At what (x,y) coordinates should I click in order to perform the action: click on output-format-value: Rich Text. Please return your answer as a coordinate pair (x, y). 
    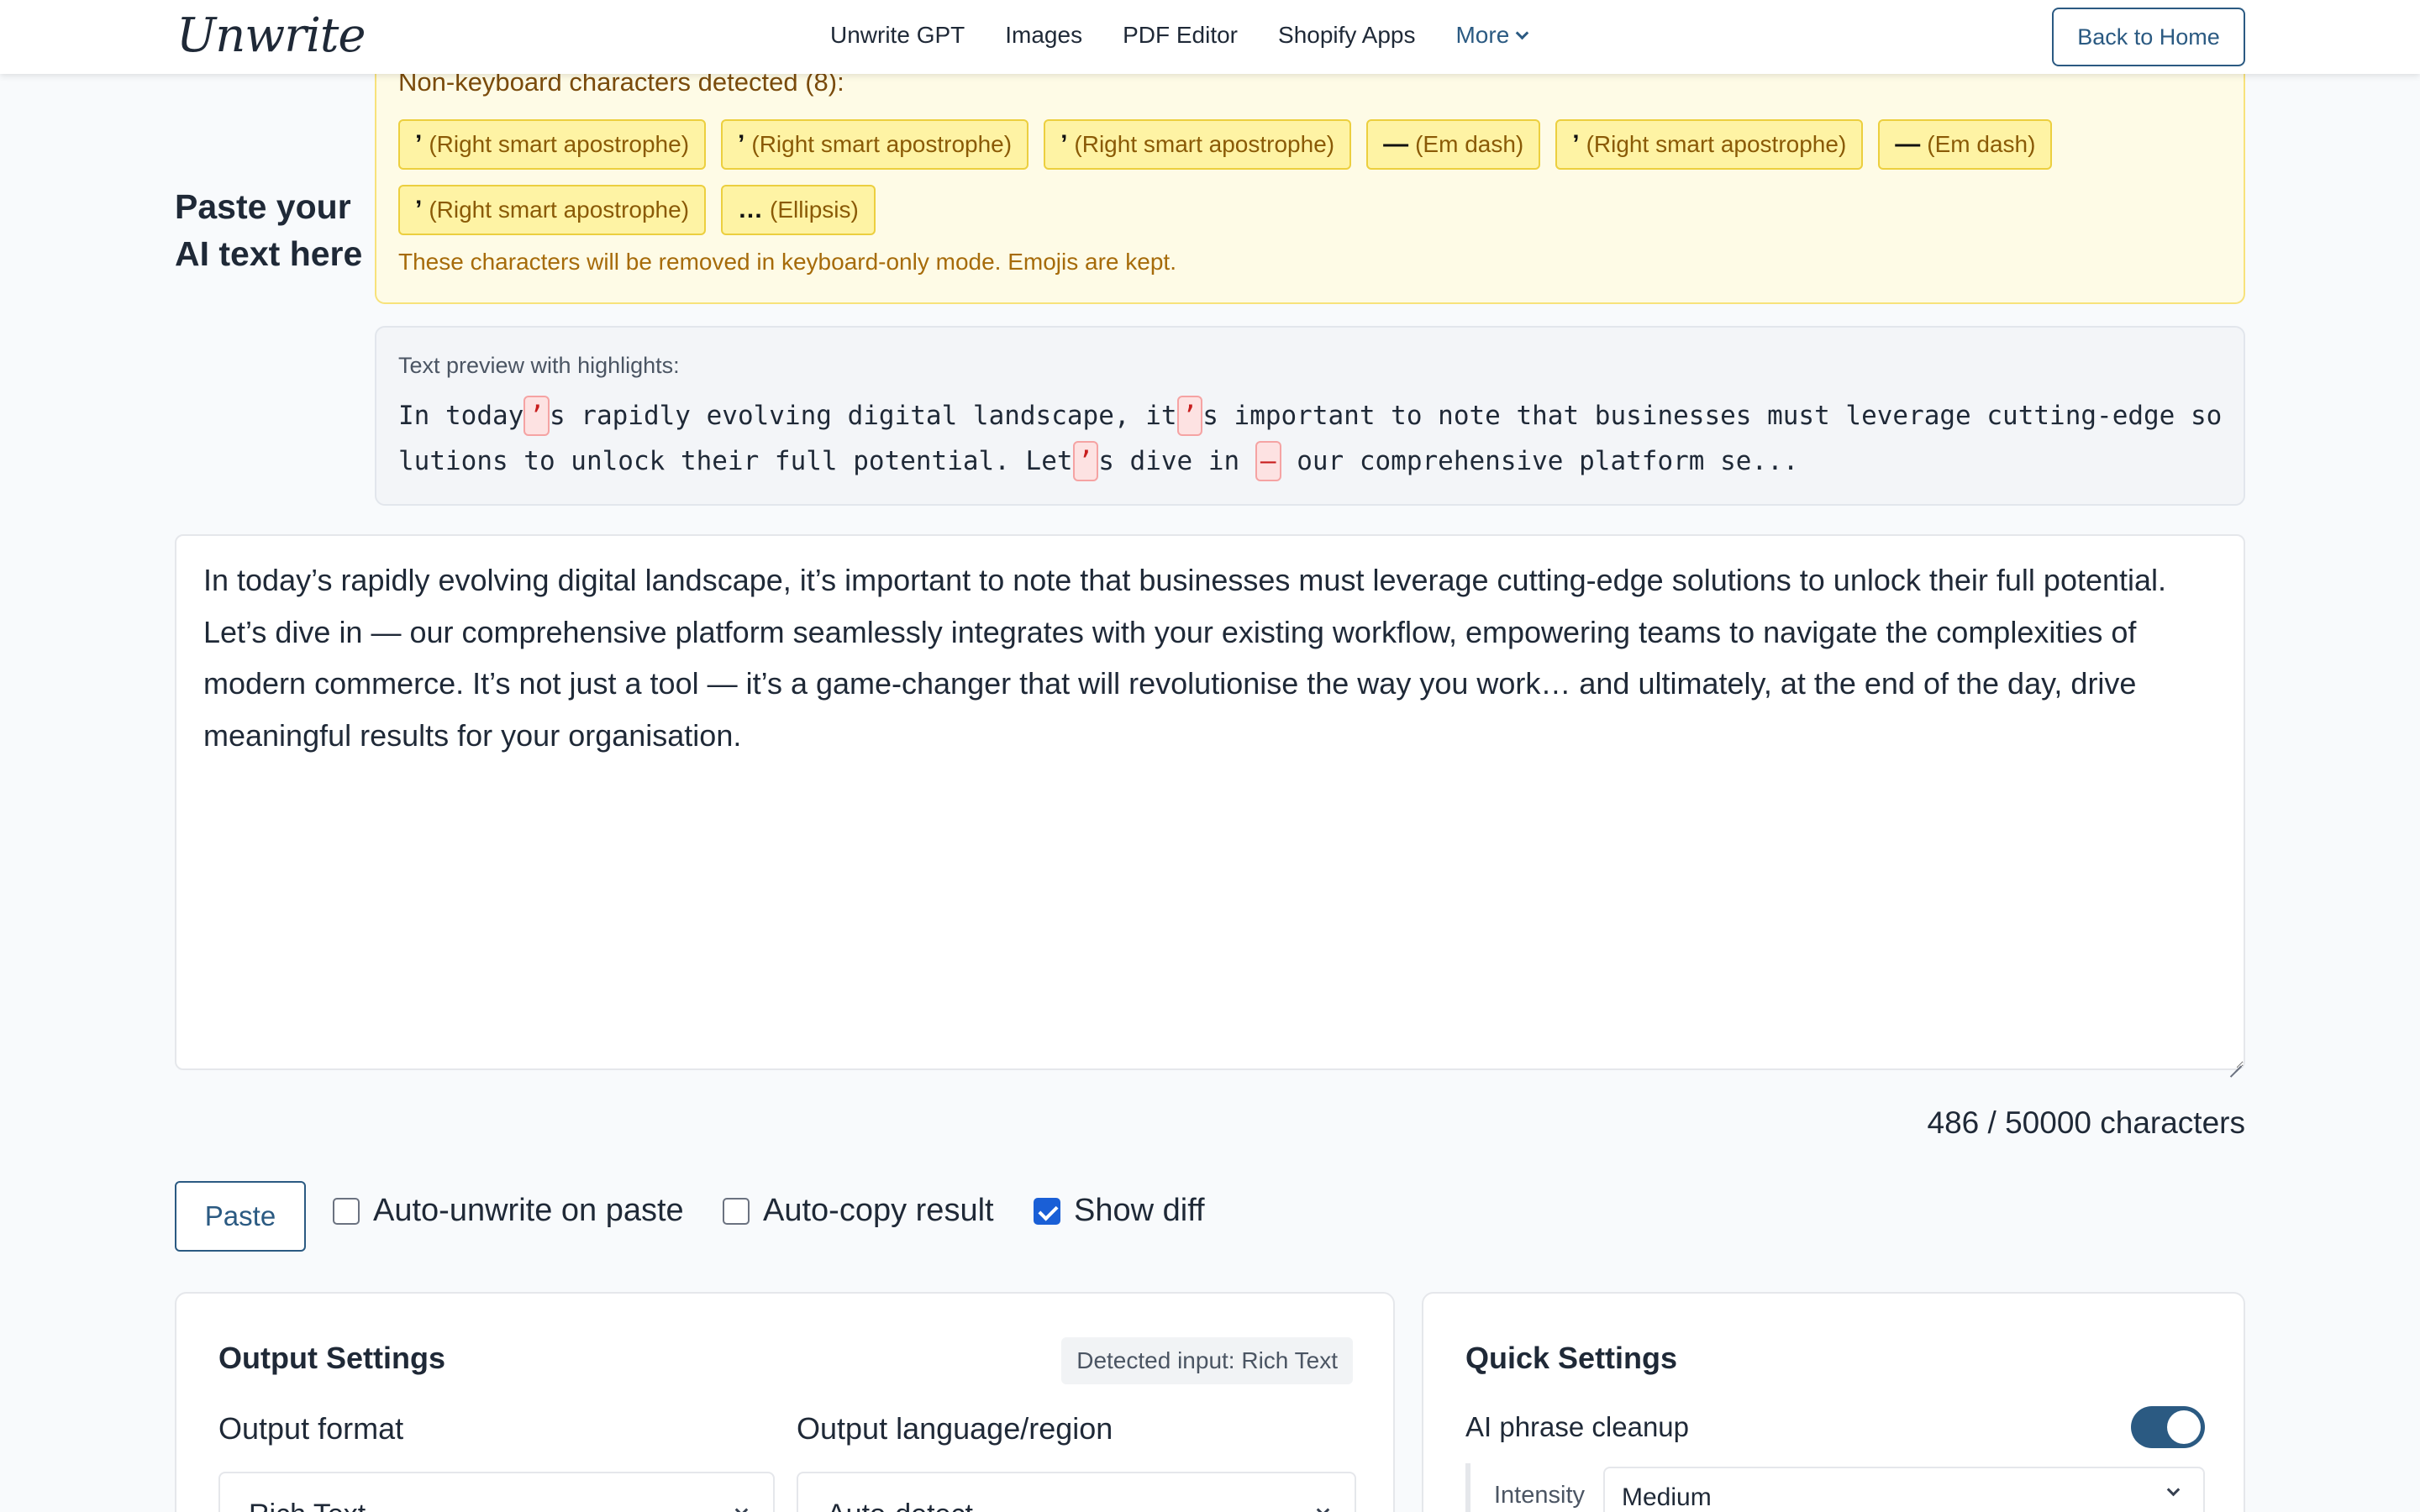
    Looking at the image, I should click on (307, 1505).